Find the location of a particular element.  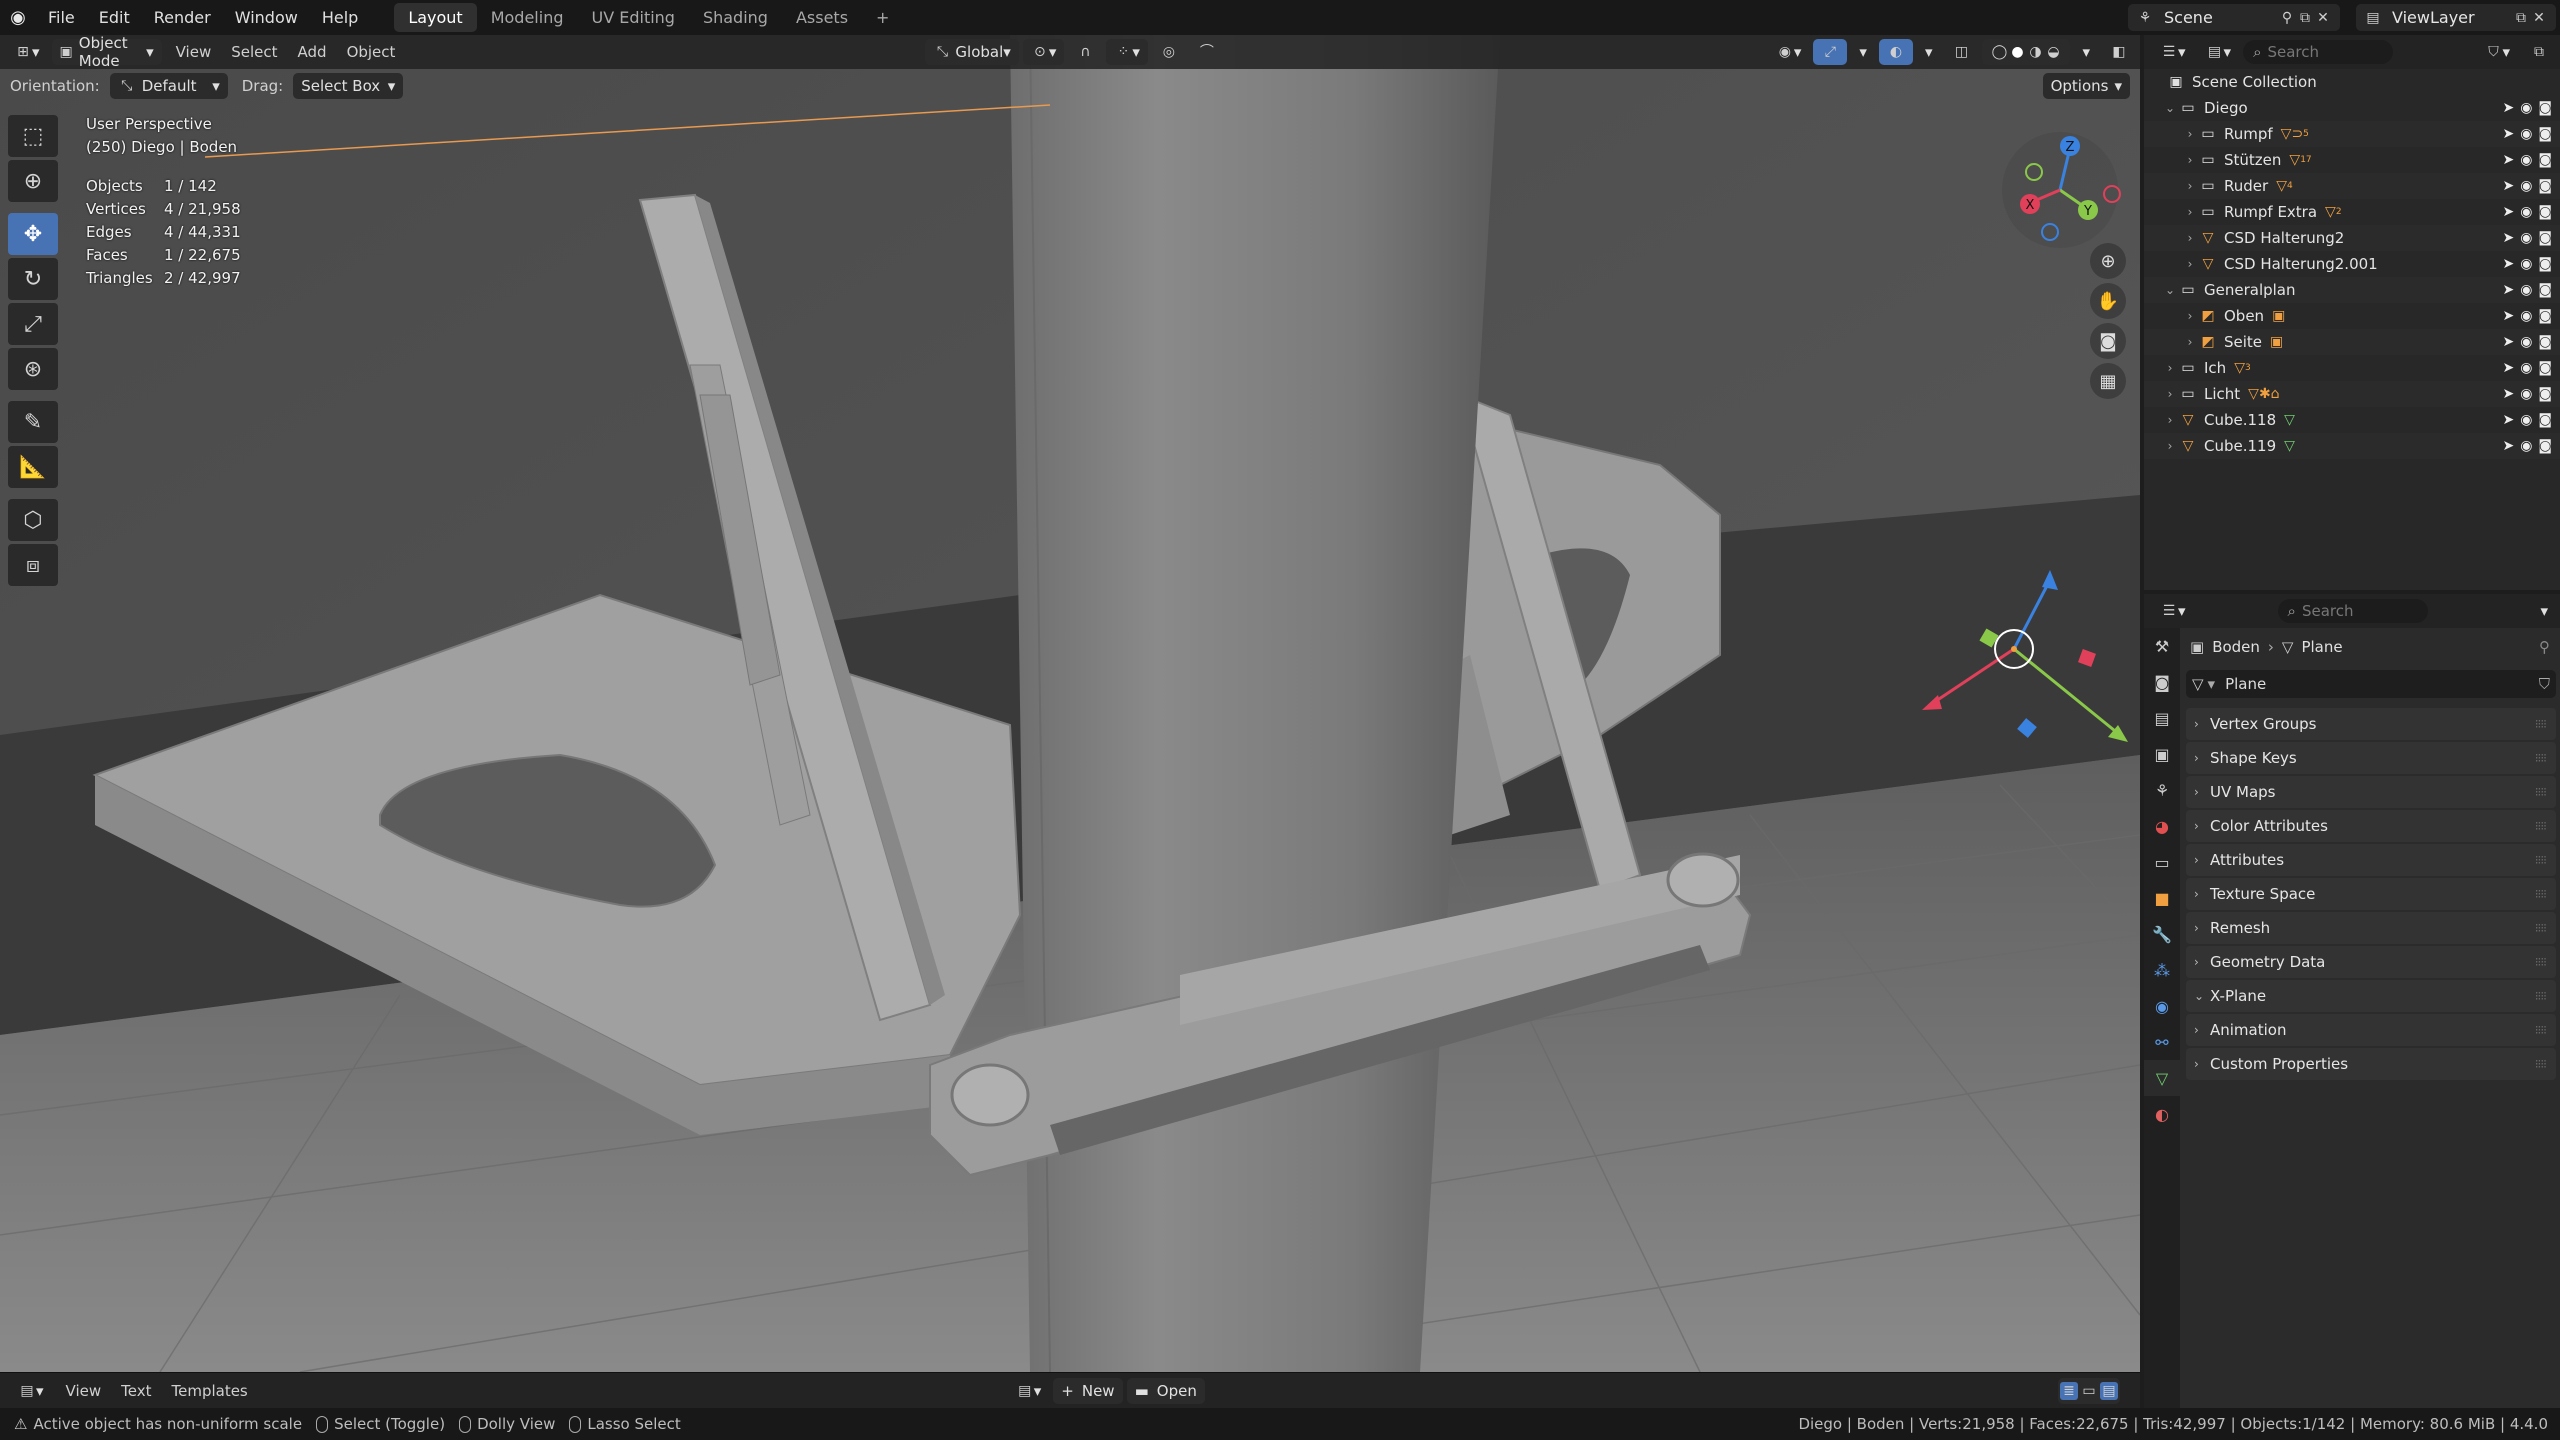

outliner-row: ⌄ ▭ Diego ➤ ◉ ◙ is located at coordinates (2352, 108).